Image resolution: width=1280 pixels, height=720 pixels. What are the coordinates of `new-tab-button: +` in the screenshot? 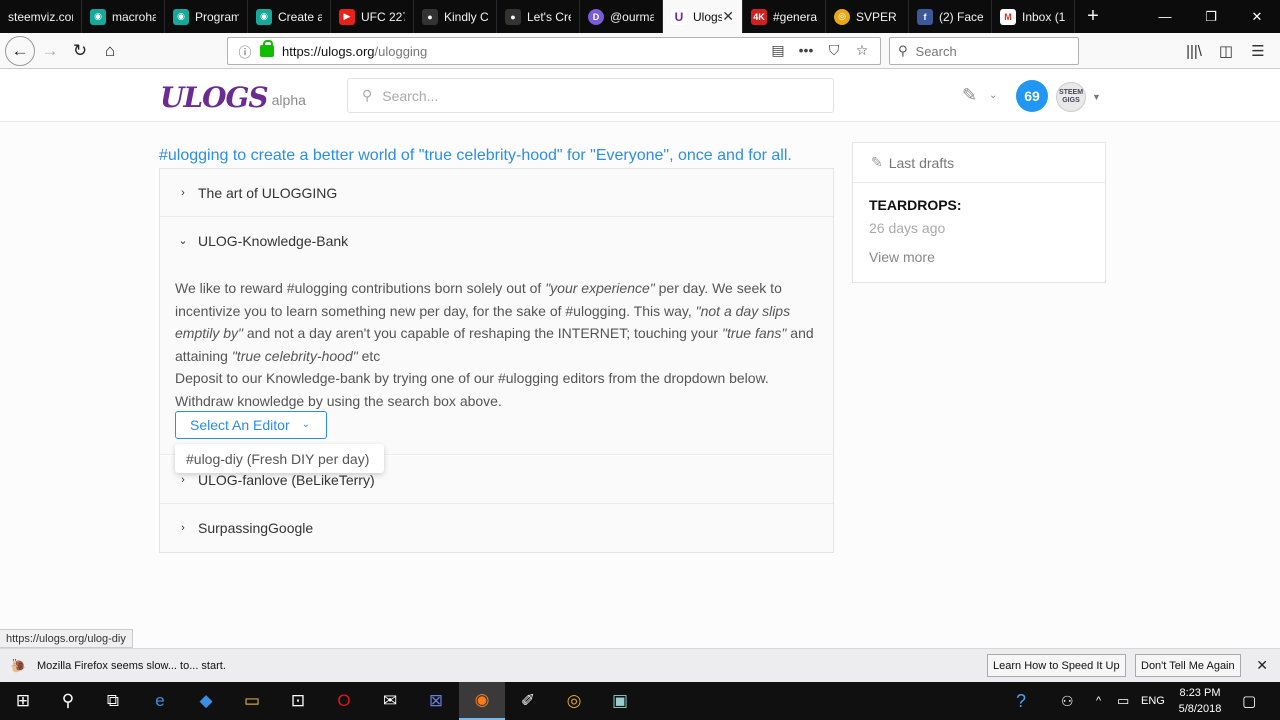 It's located at (1093, 16).